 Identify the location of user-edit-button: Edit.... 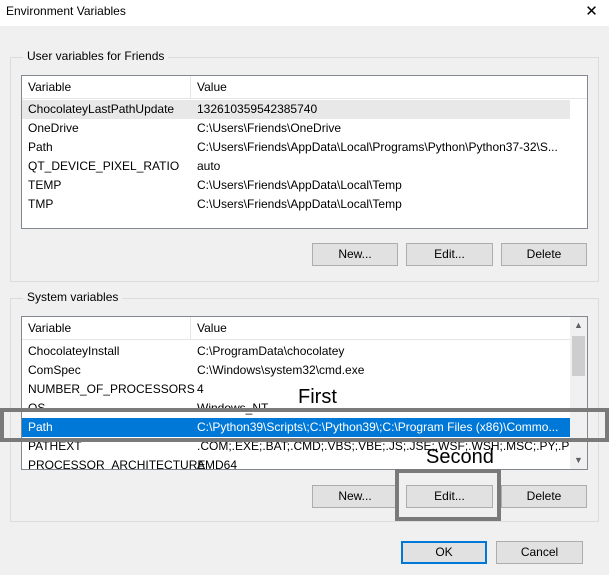
(449, 254).